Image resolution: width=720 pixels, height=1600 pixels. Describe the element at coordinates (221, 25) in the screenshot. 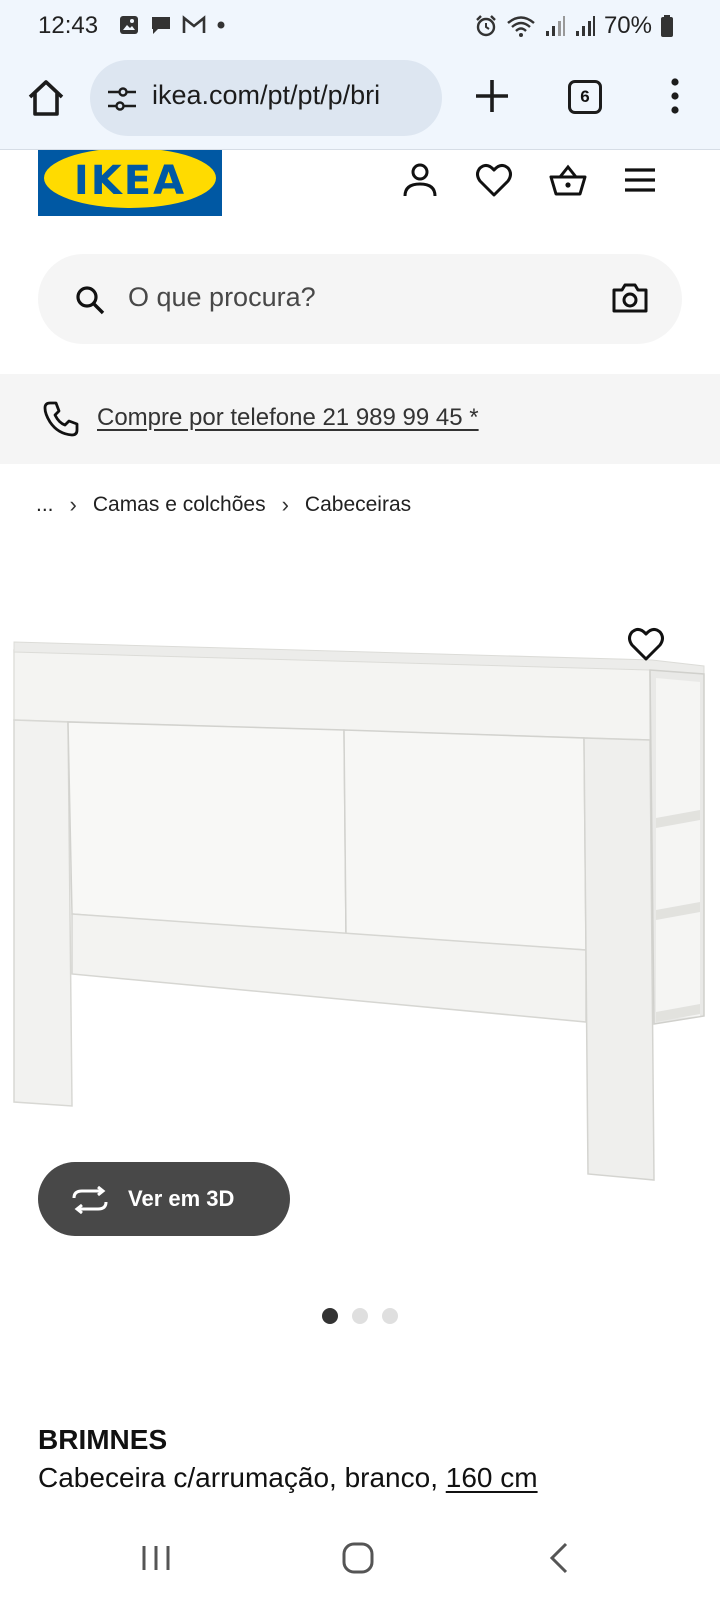

I see `dot-icon` at that location.